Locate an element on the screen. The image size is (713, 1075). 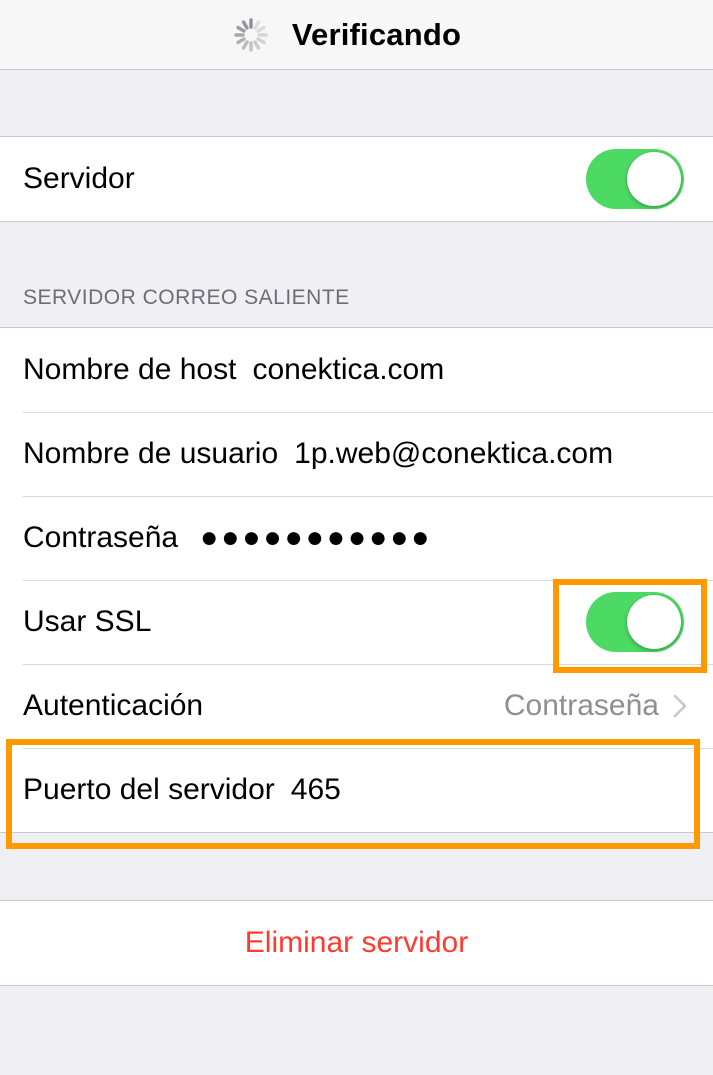
authentication-detail: Contraseña is located at coordinates (595, 706).